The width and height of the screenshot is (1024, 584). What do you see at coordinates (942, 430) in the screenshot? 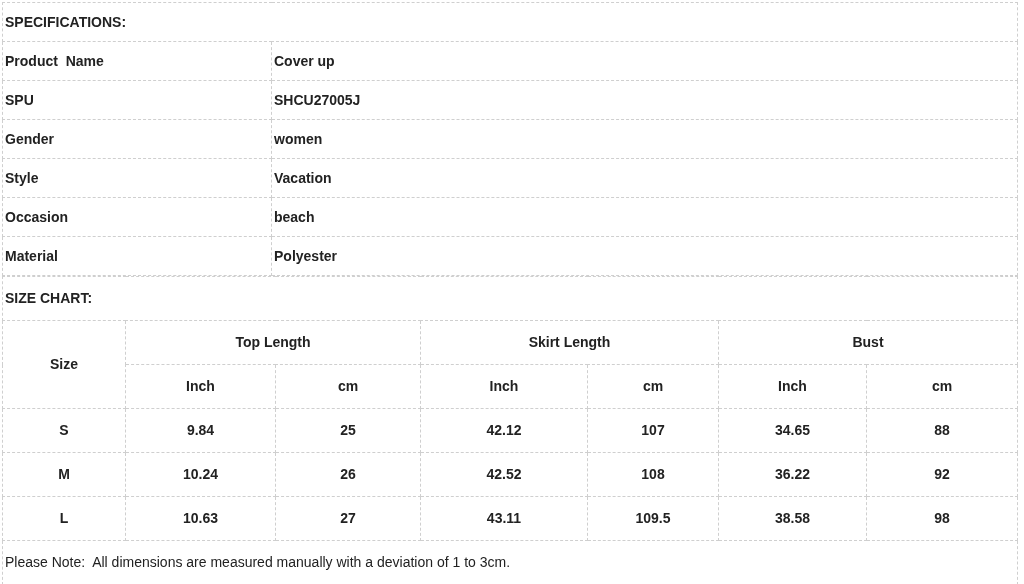
I see `table-cell: 88` at bounding box center [942, 430].